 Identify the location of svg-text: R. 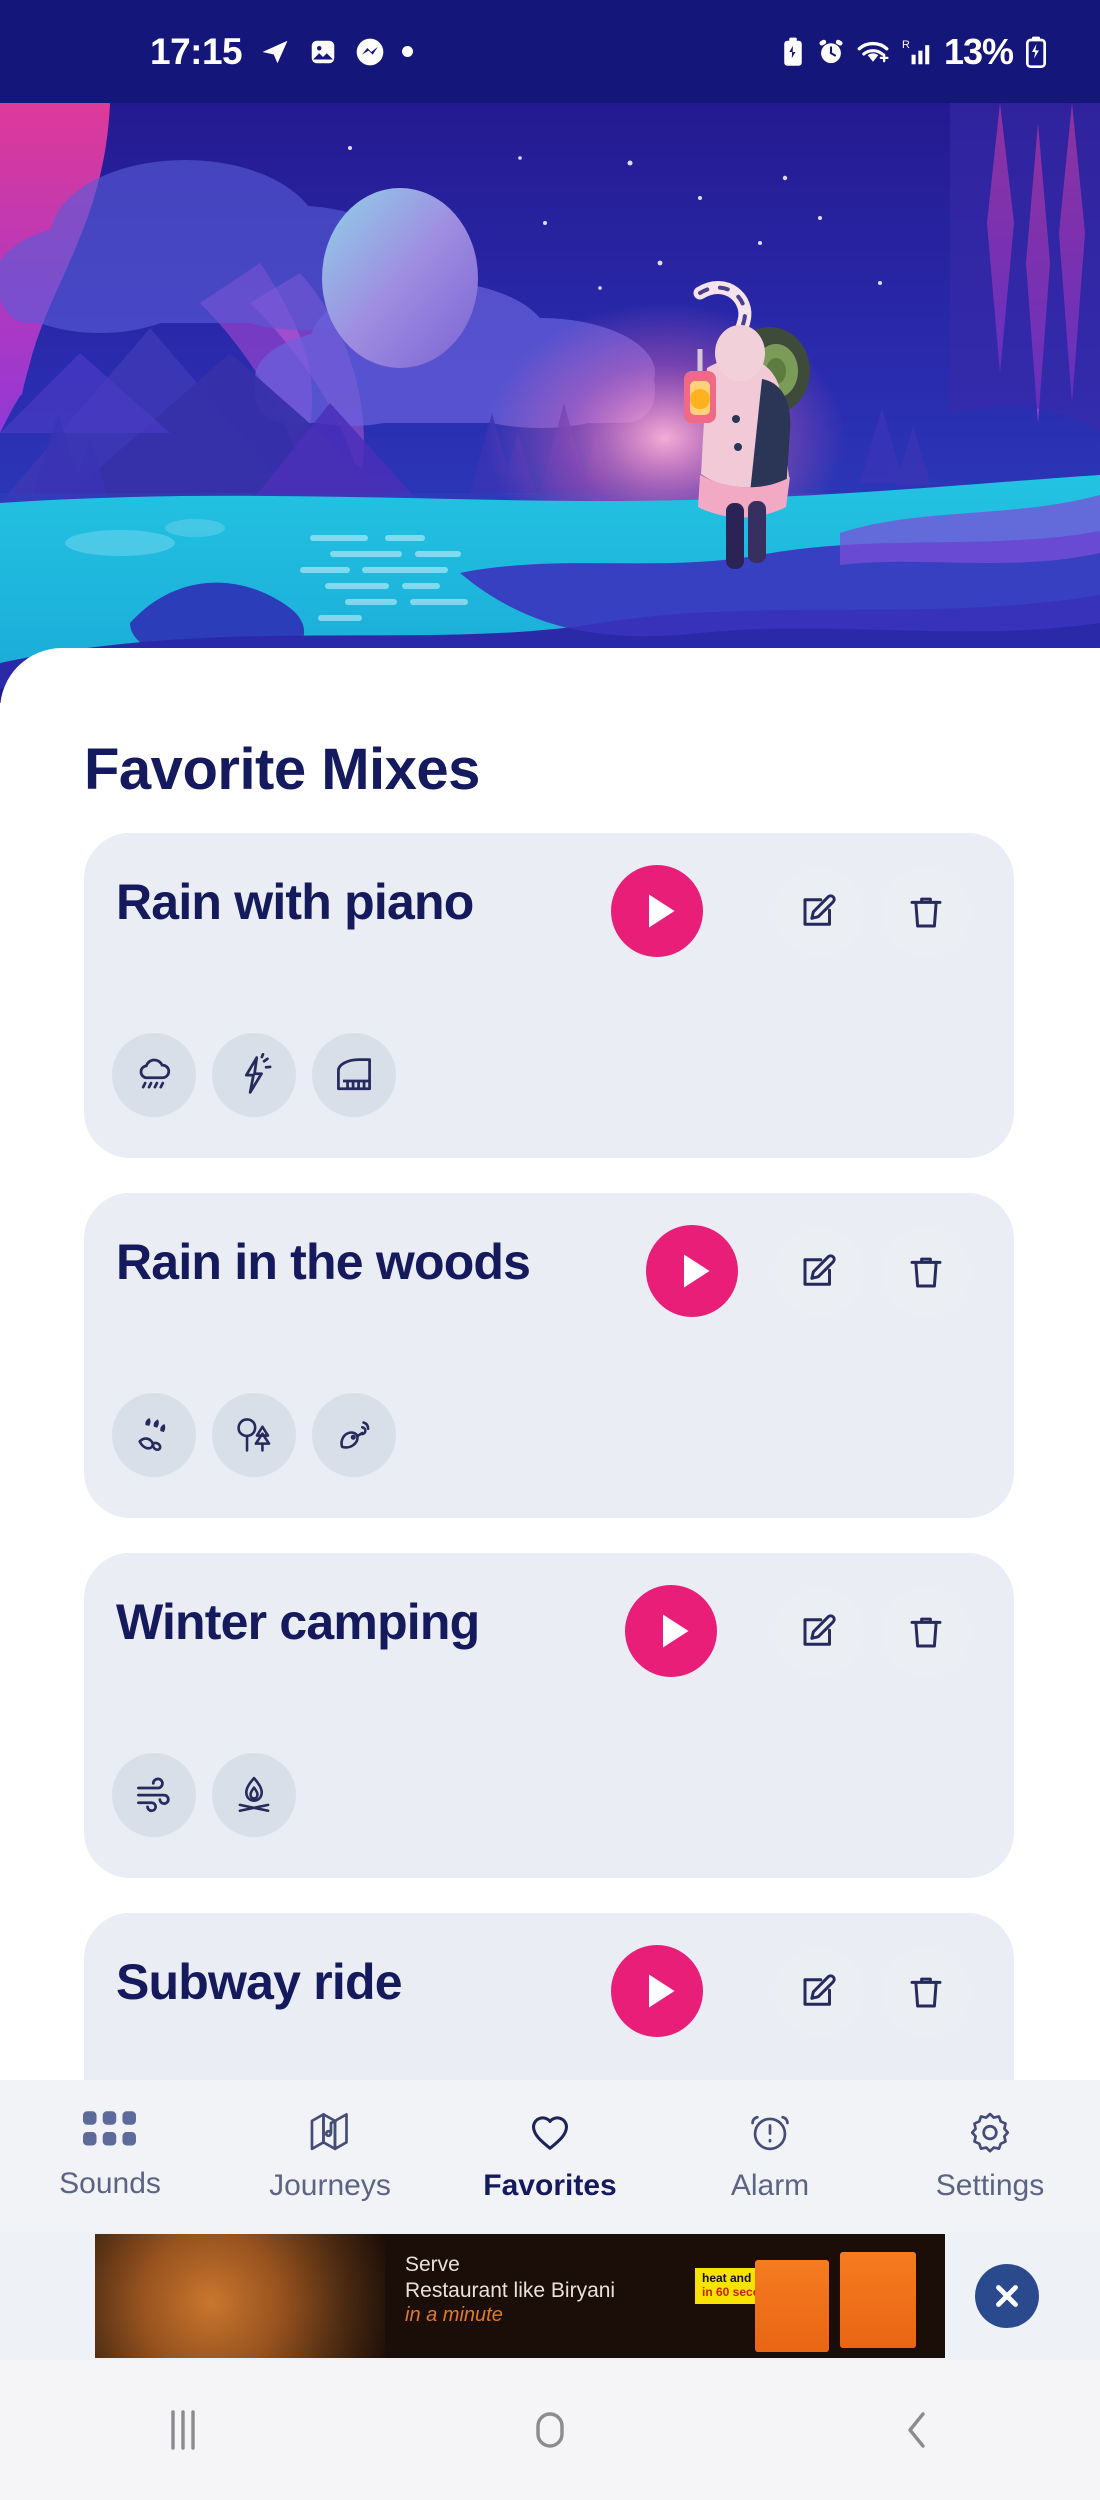
(906, 44).